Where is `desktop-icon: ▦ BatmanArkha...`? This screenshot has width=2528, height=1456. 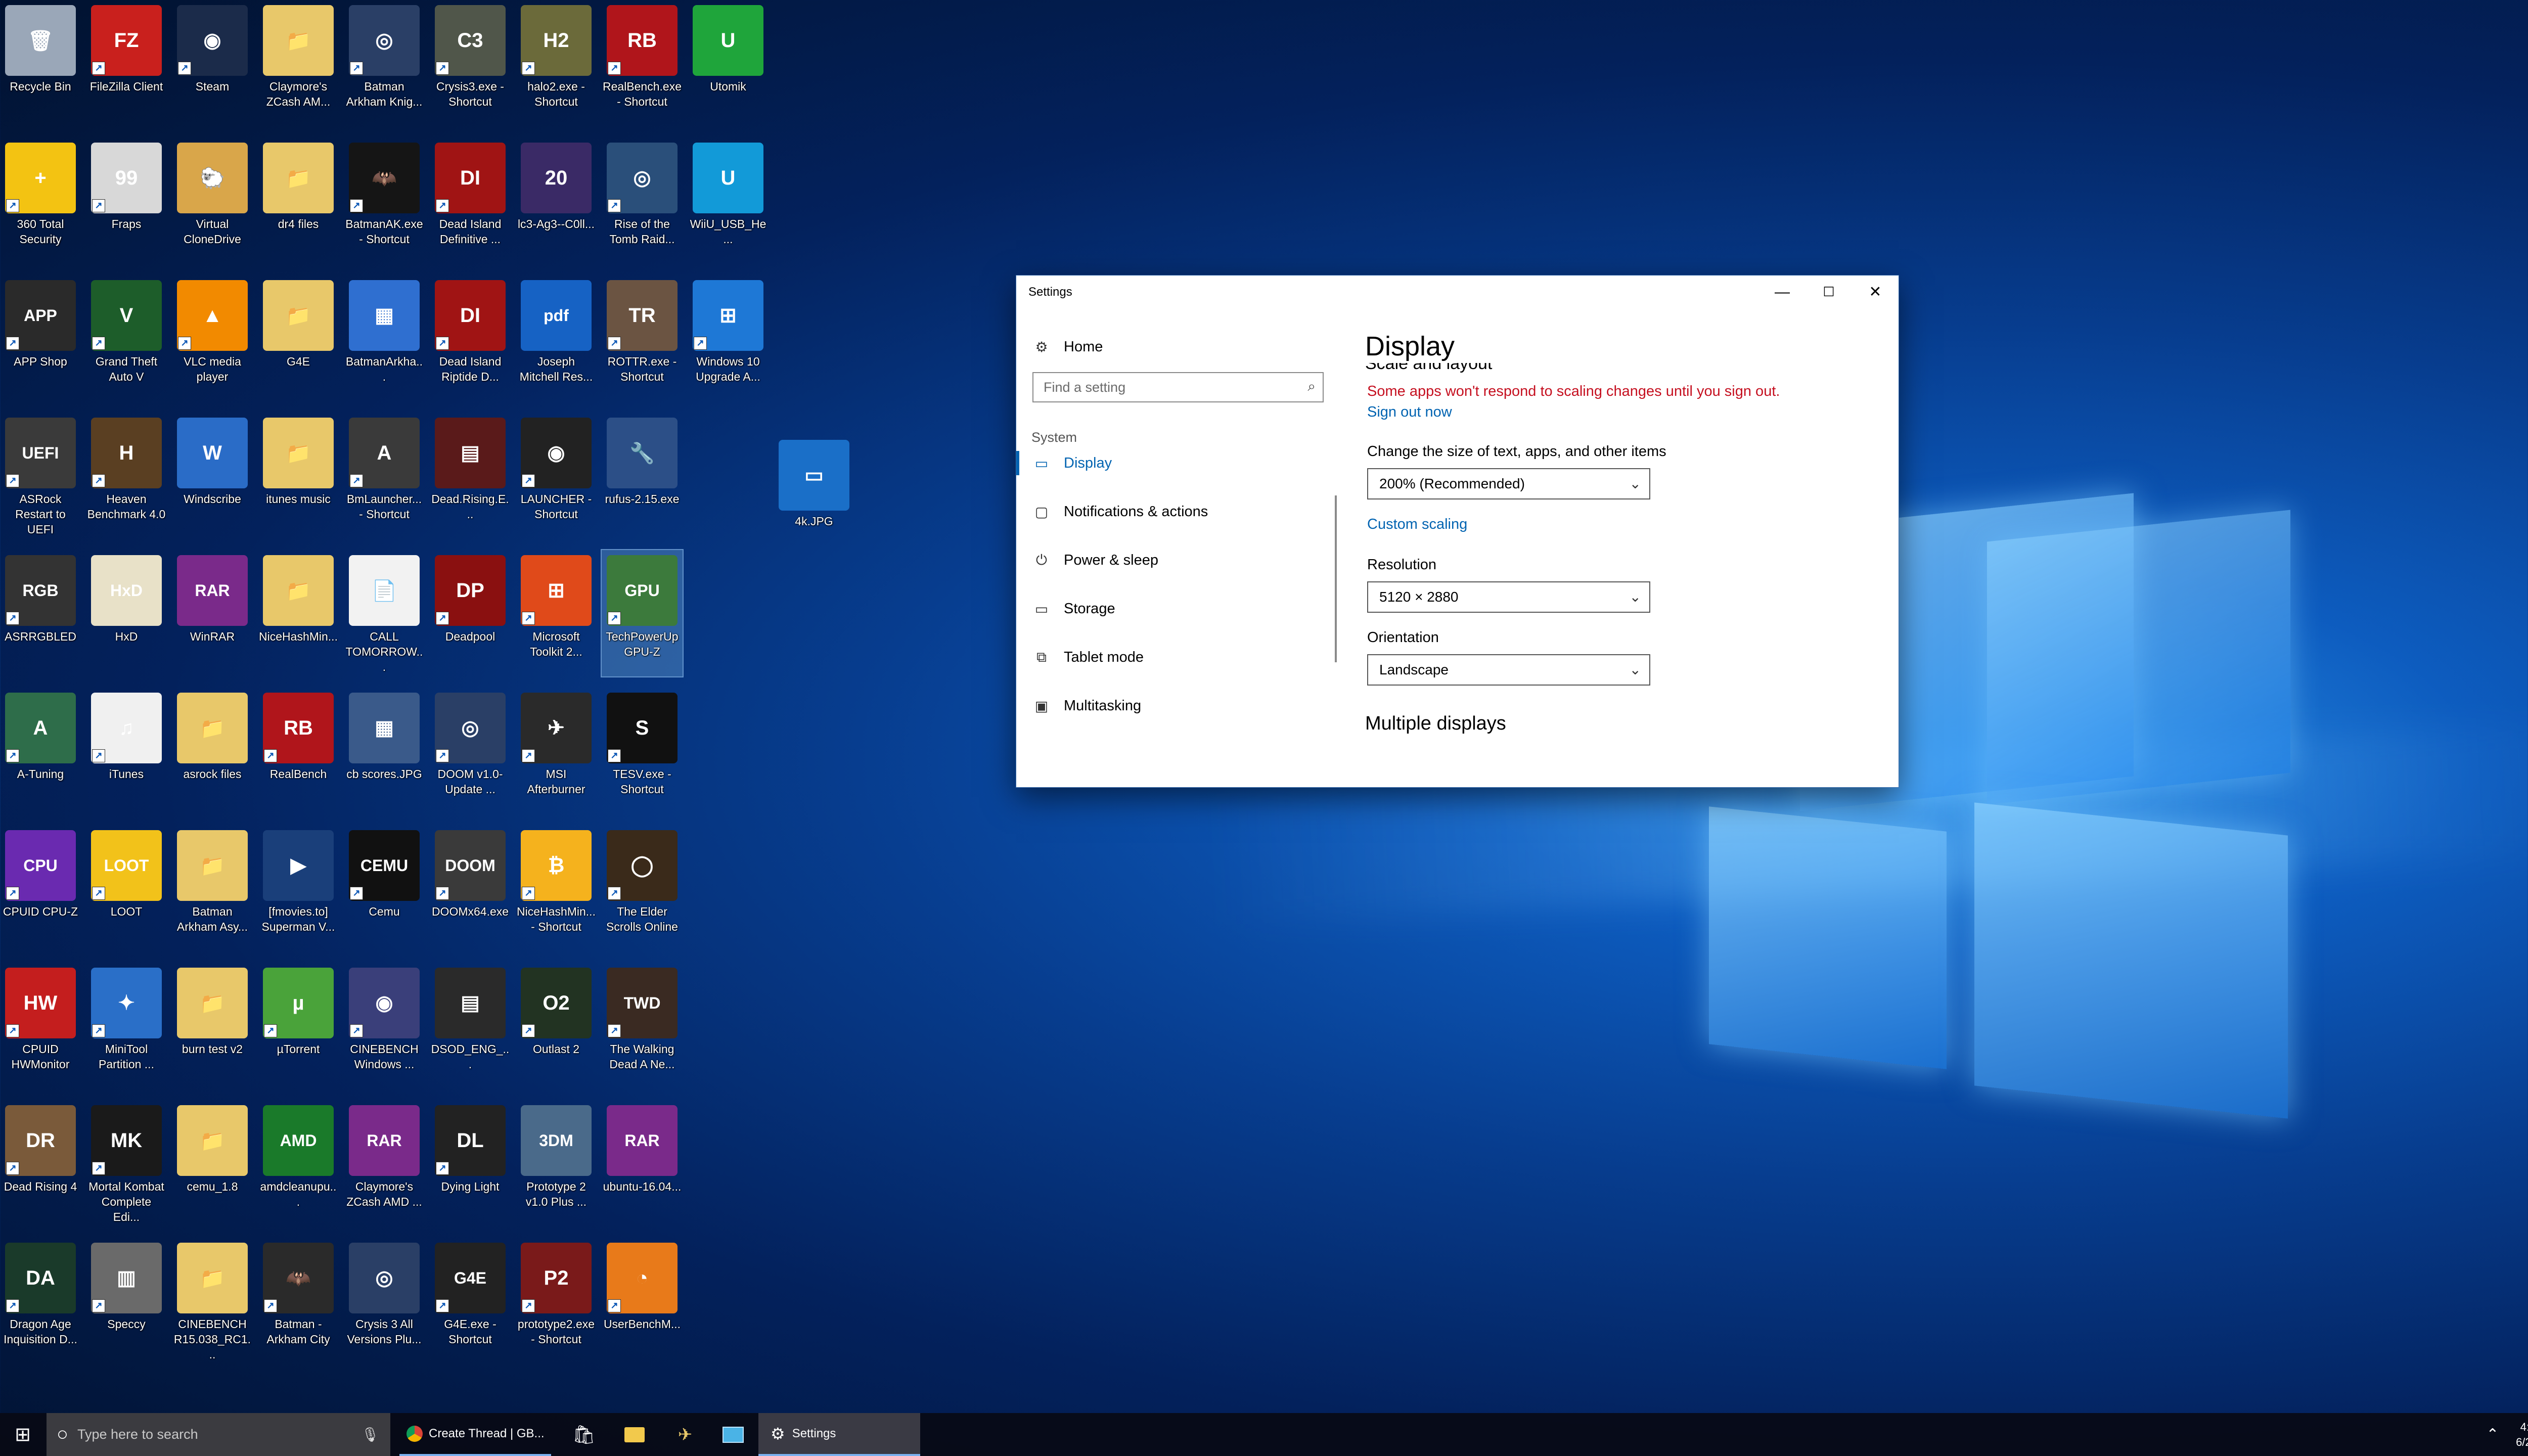 desktop-icon: ▦ BatmanArkha... is located at coordinates (385, 338).